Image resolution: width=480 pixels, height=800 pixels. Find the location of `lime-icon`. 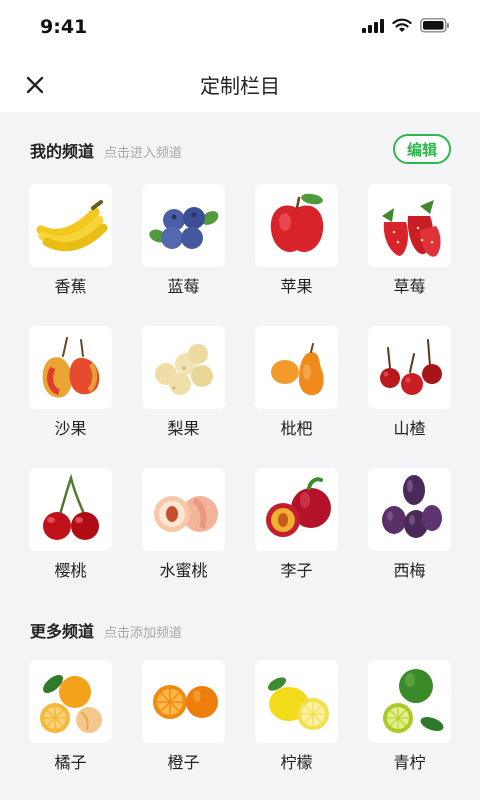

lime-icon is located at coordinates (412, 700).